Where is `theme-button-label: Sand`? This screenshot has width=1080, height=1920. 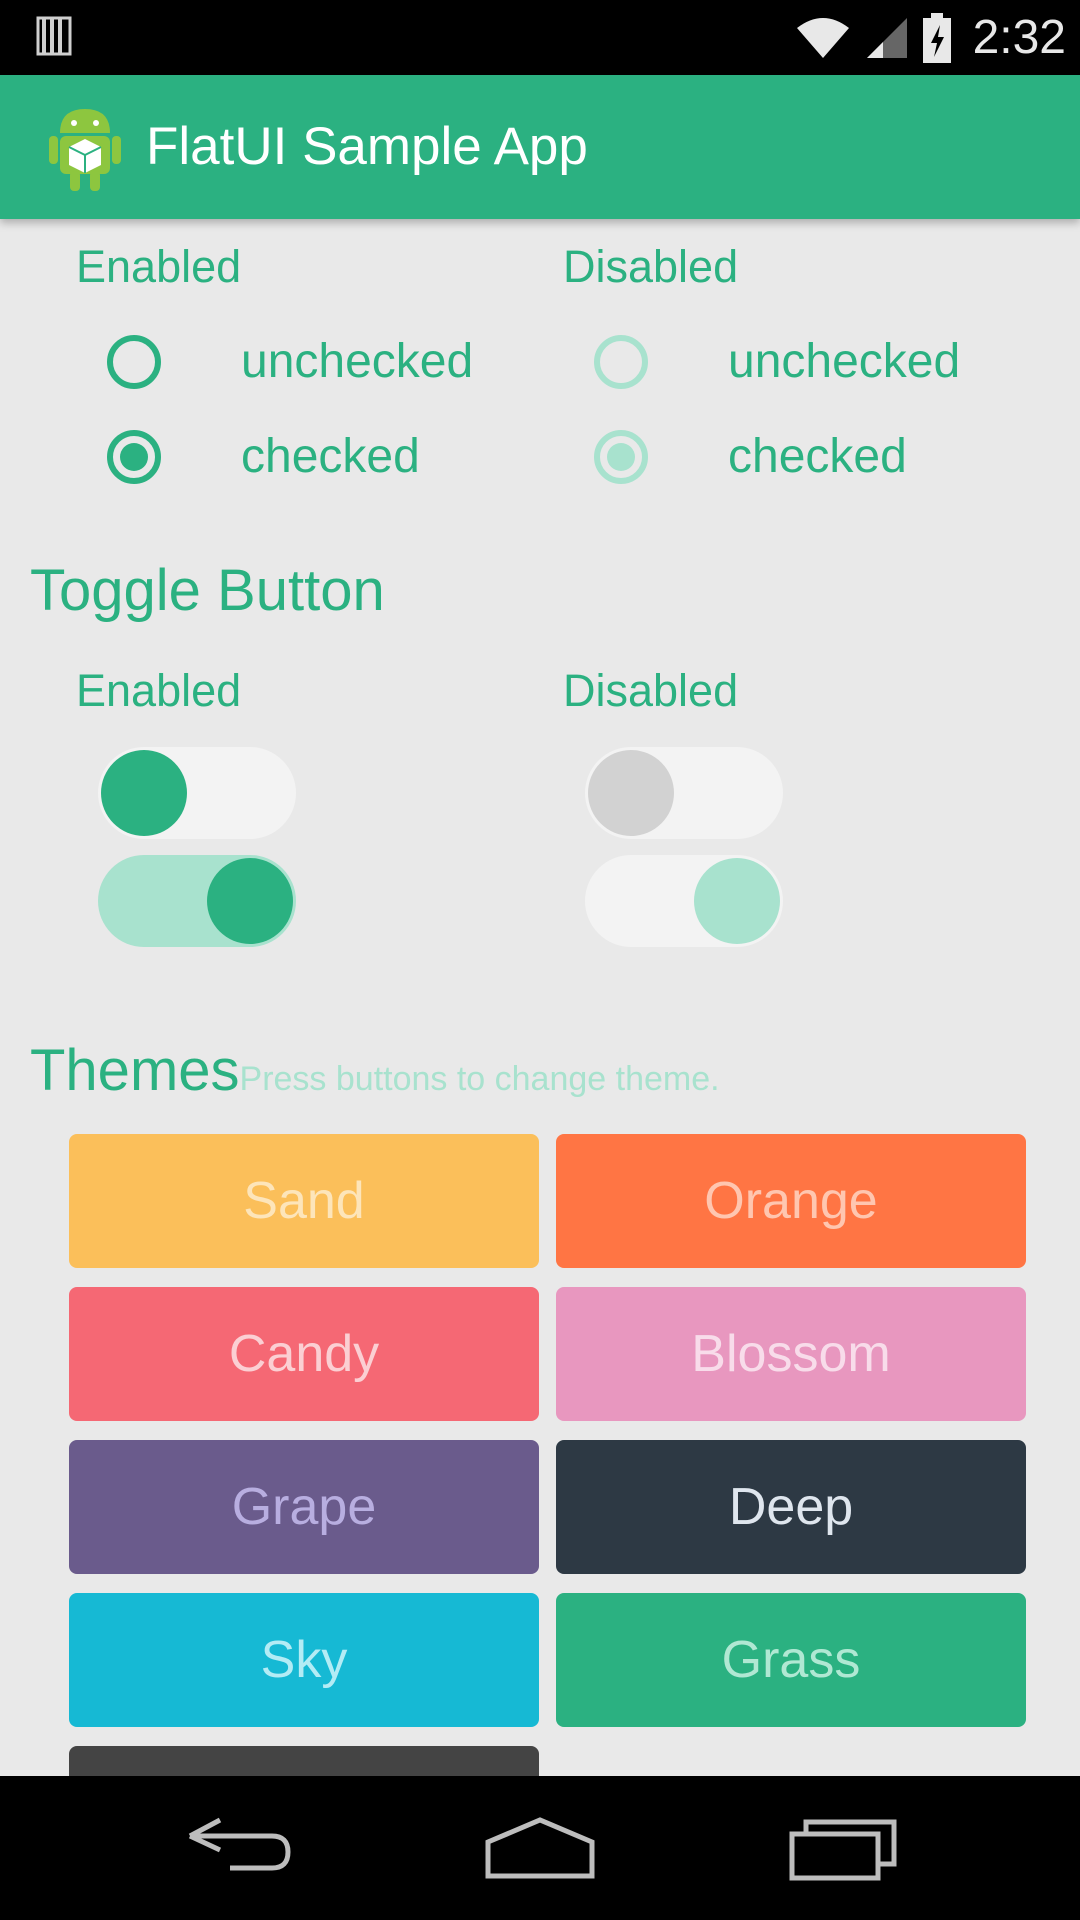
theme-button-label: Sand is located at coordinates (304, 1201).